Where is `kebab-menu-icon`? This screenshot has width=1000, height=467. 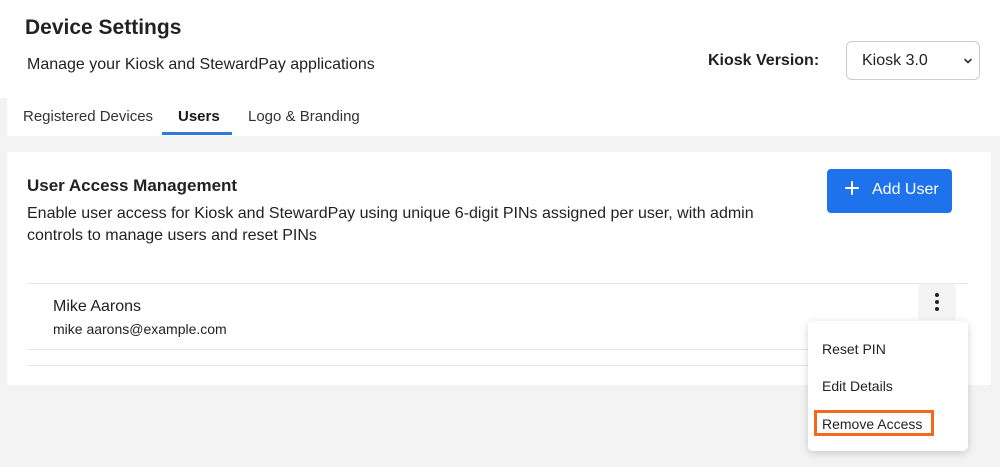
kebab-menu-icon is located at coordinates (937, 302).